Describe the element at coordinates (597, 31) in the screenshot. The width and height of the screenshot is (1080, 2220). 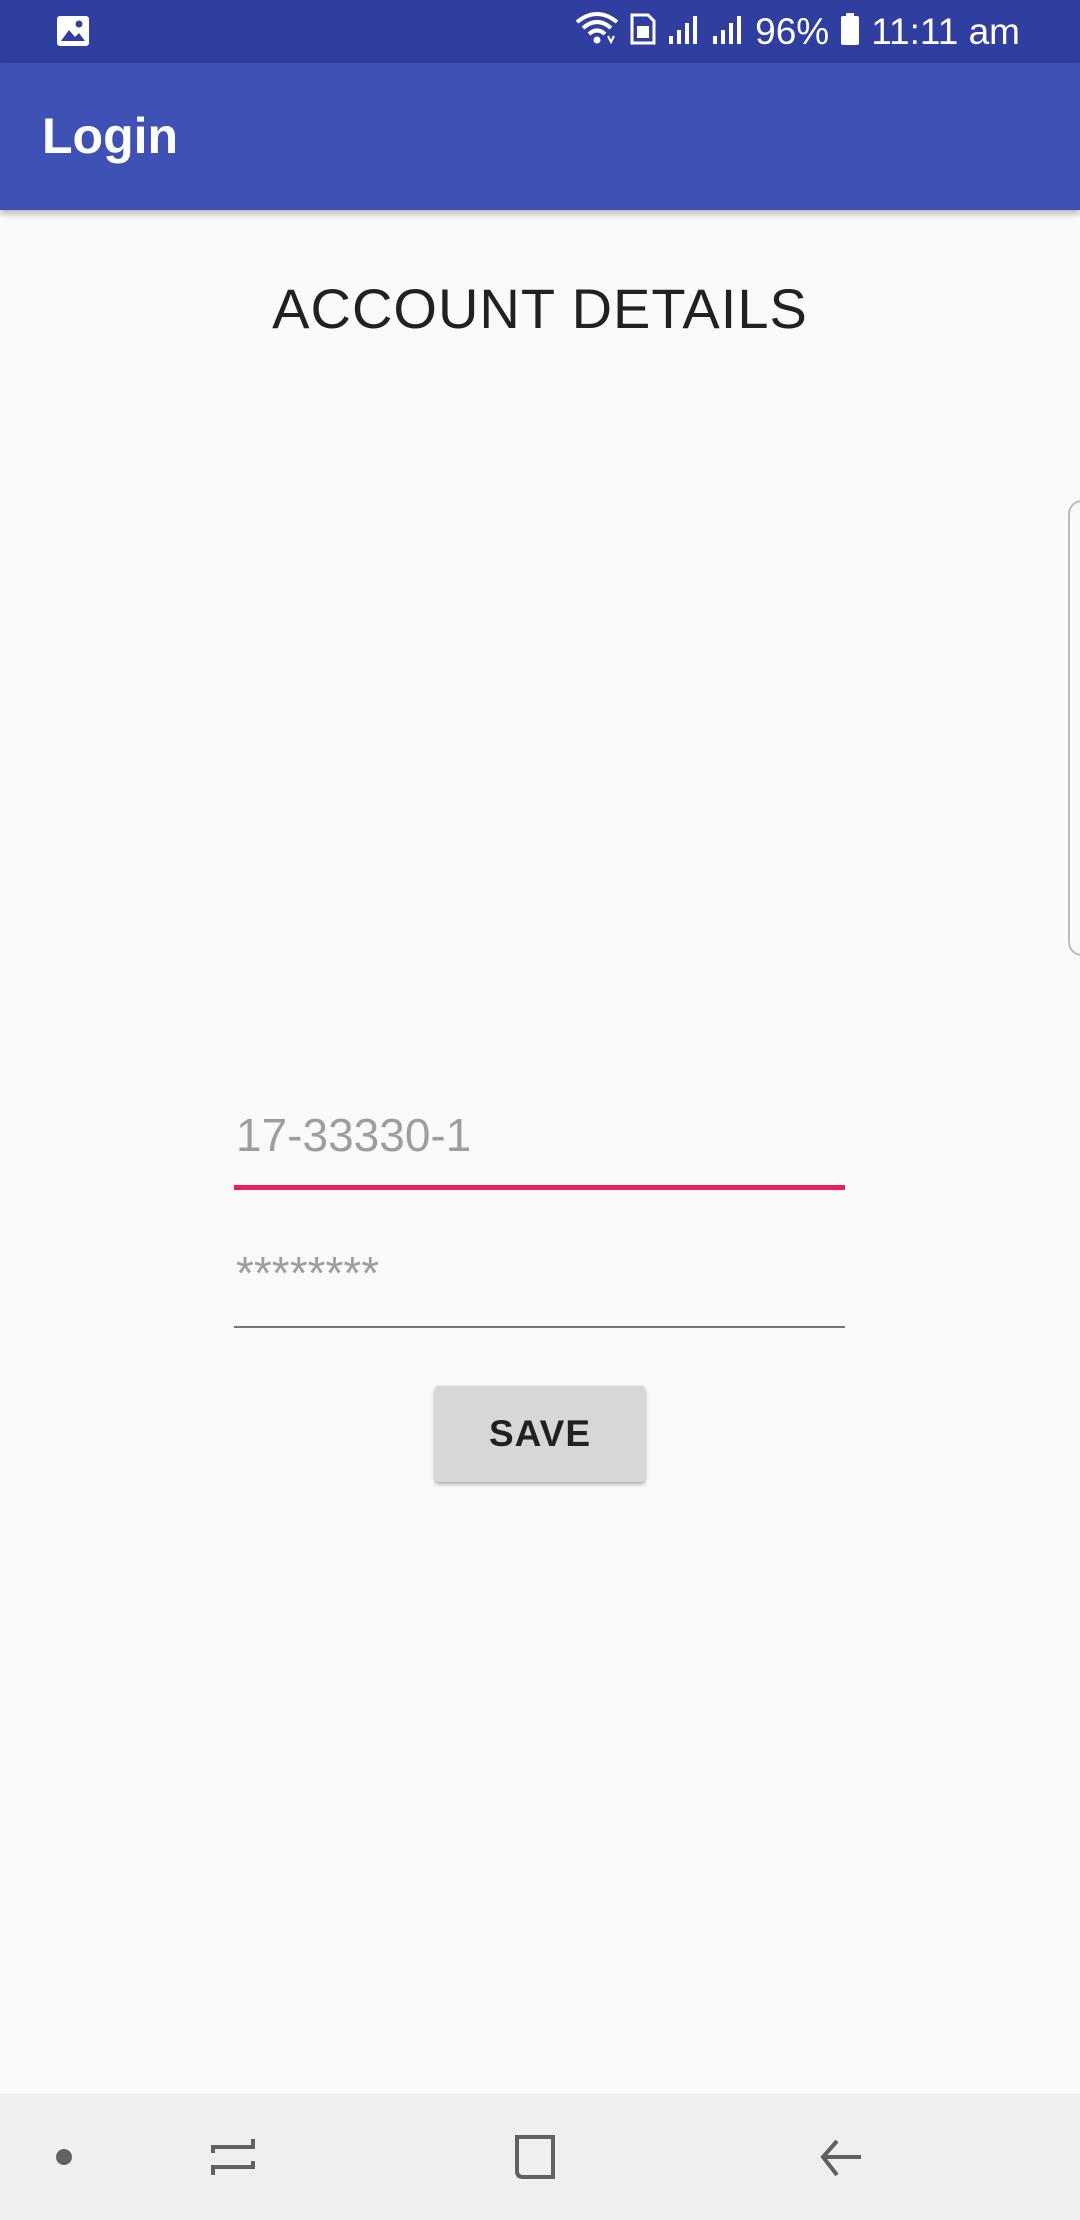
I see `wifi-icon` at that location.